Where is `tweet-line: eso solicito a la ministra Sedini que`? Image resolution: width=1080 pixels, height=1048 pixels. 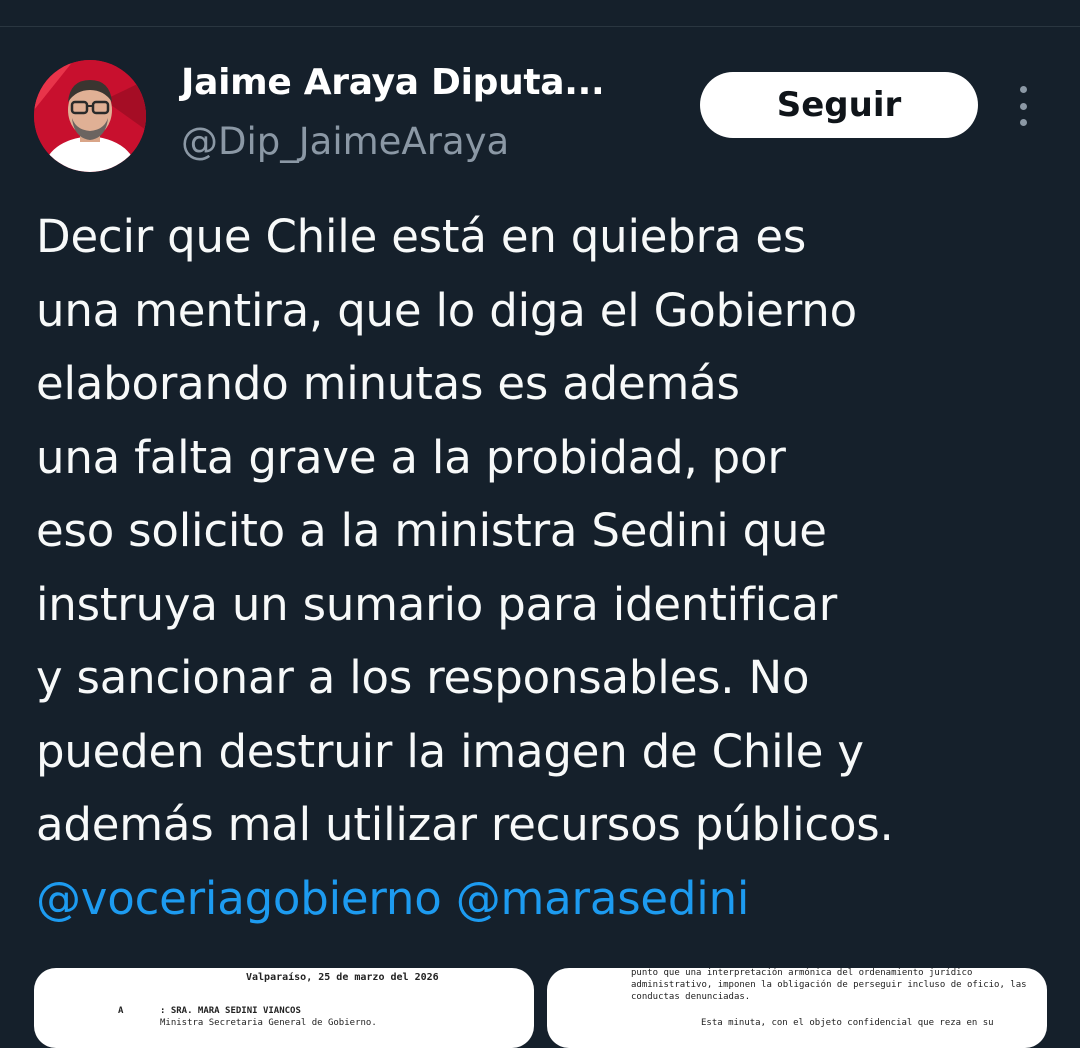
tweet-line: eso solicito a la ministra Sedini que is located at coordinates (431, 530).